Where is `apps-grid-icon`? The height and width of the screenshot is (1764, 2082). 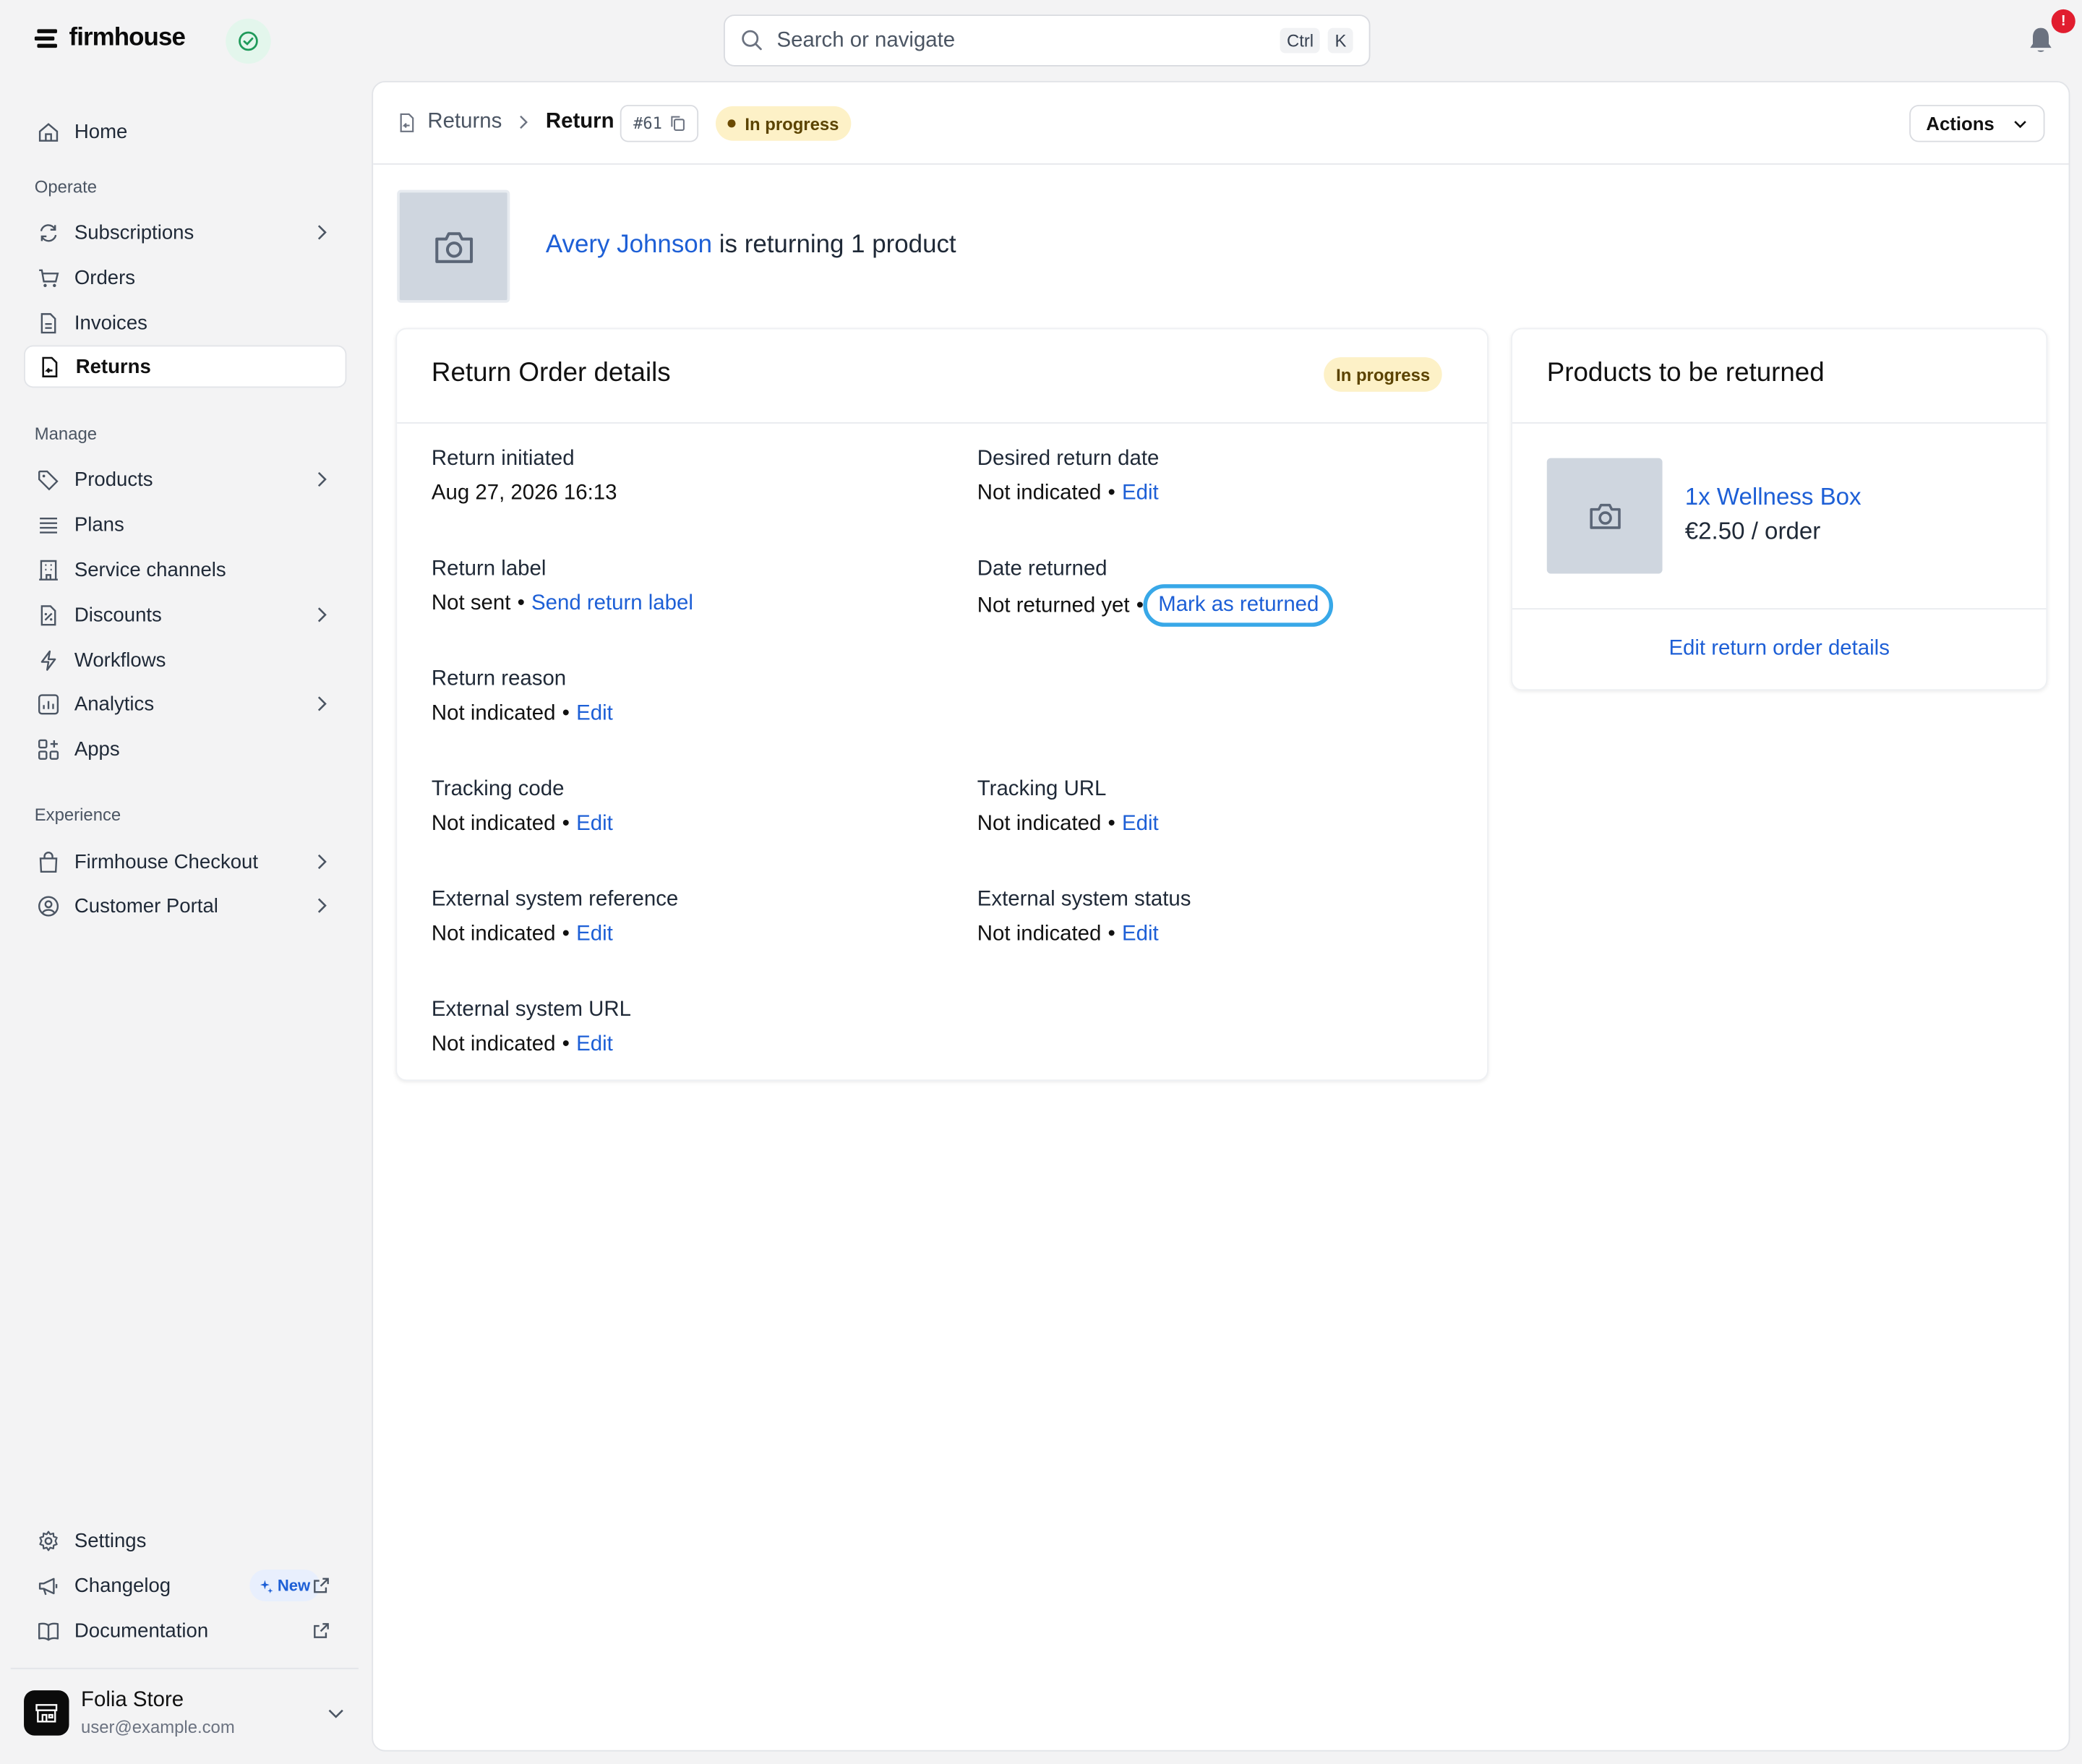
apps-grid-icon is located at coordinates (48, 748).